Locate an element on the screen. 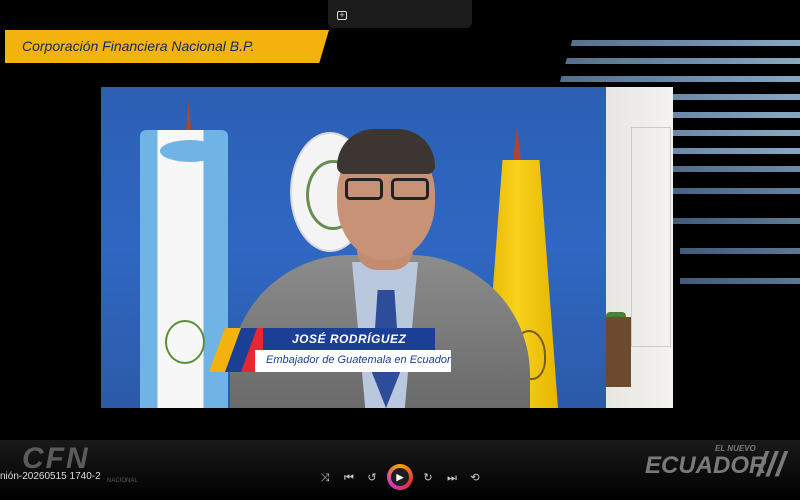 Image resolution: width=800 pixels, height=500 pixels. forward-30-icon: ↻ is located at coordinates (428, 478).